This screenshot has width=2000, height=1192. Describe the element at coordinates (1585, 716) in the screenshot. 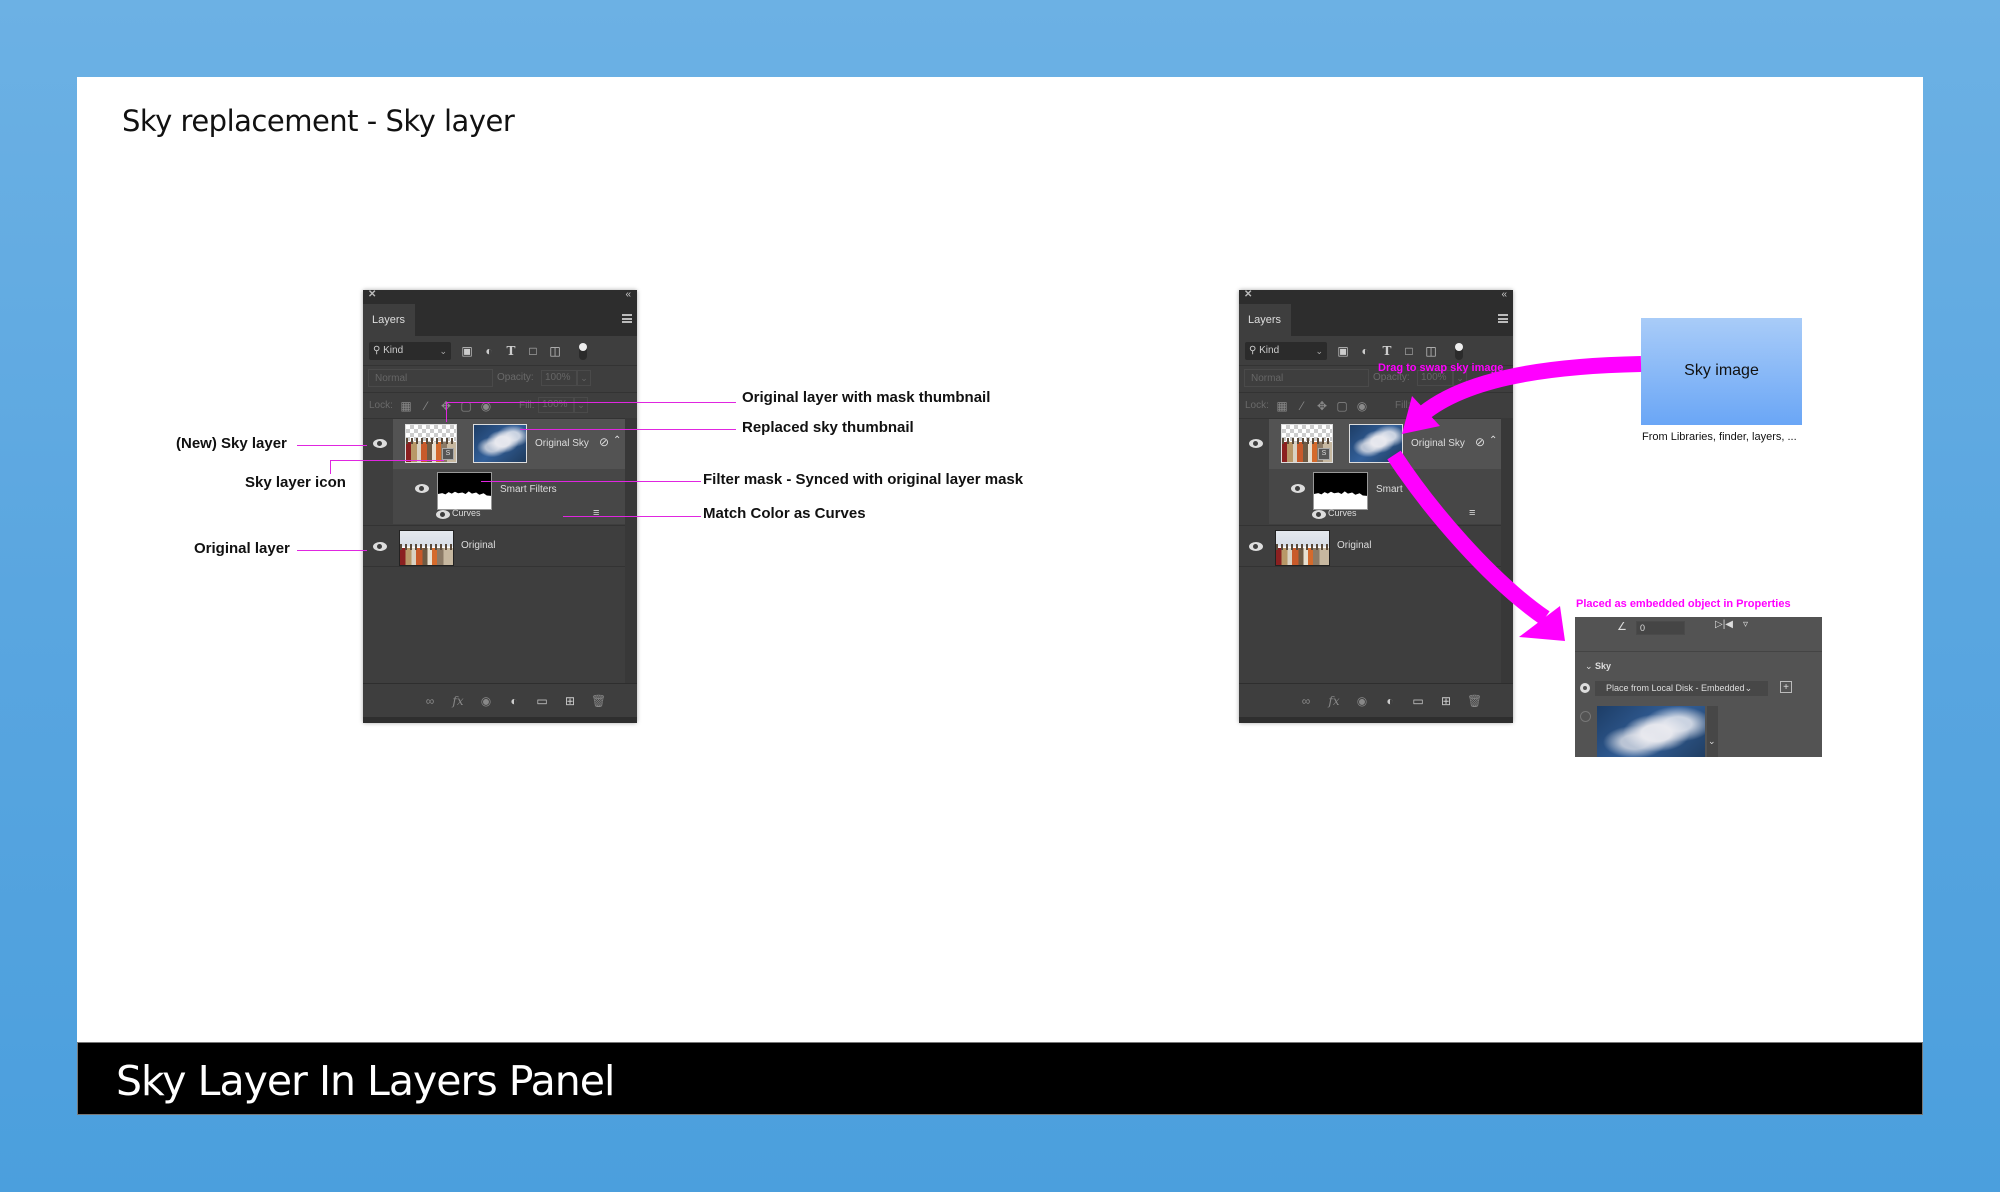

I see `radio-preset-sky` at that location.